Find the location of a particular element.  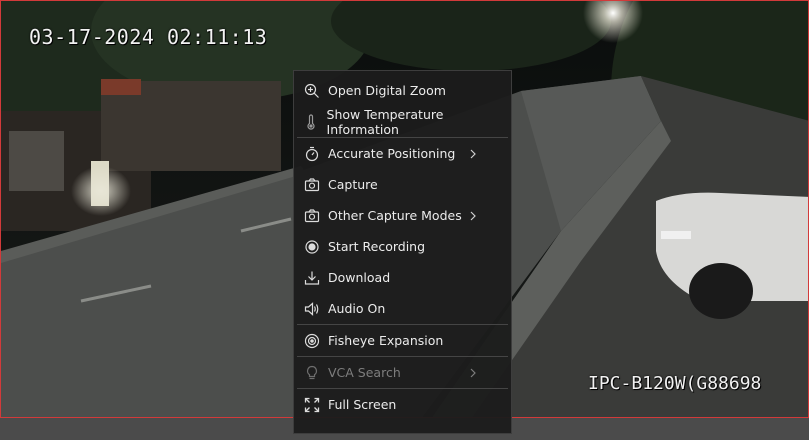

menu-item-label: Download is located at coordinates (359, 277).